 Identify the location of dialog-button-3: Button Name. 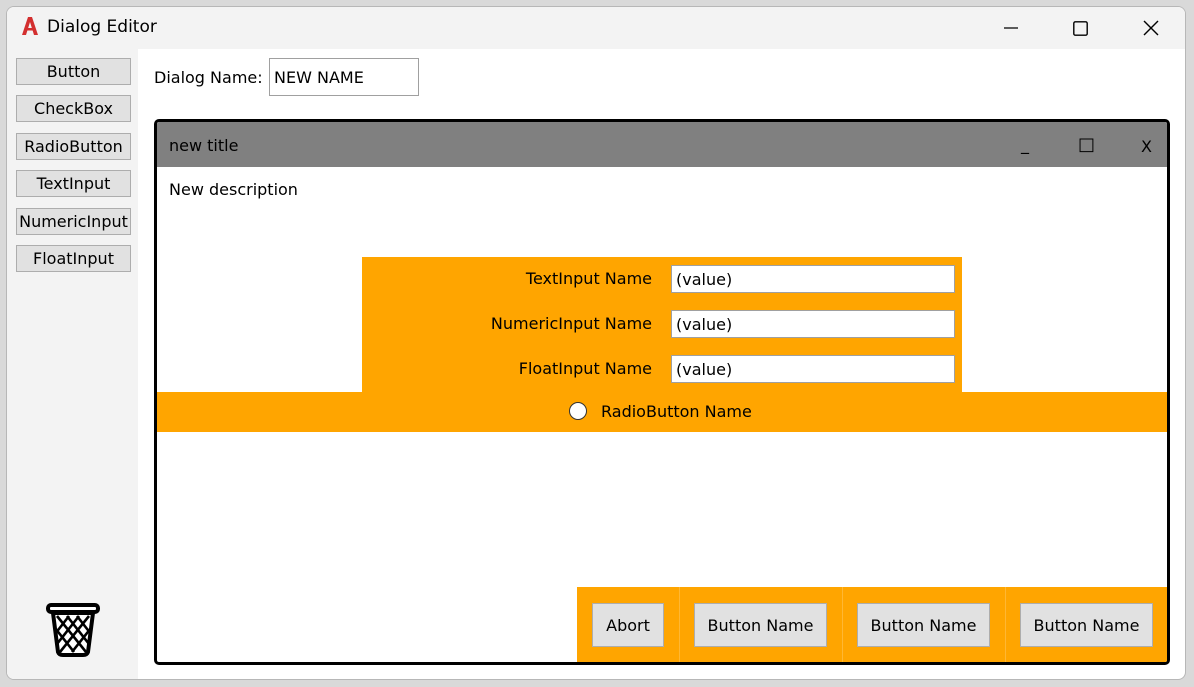
(1086, 625).